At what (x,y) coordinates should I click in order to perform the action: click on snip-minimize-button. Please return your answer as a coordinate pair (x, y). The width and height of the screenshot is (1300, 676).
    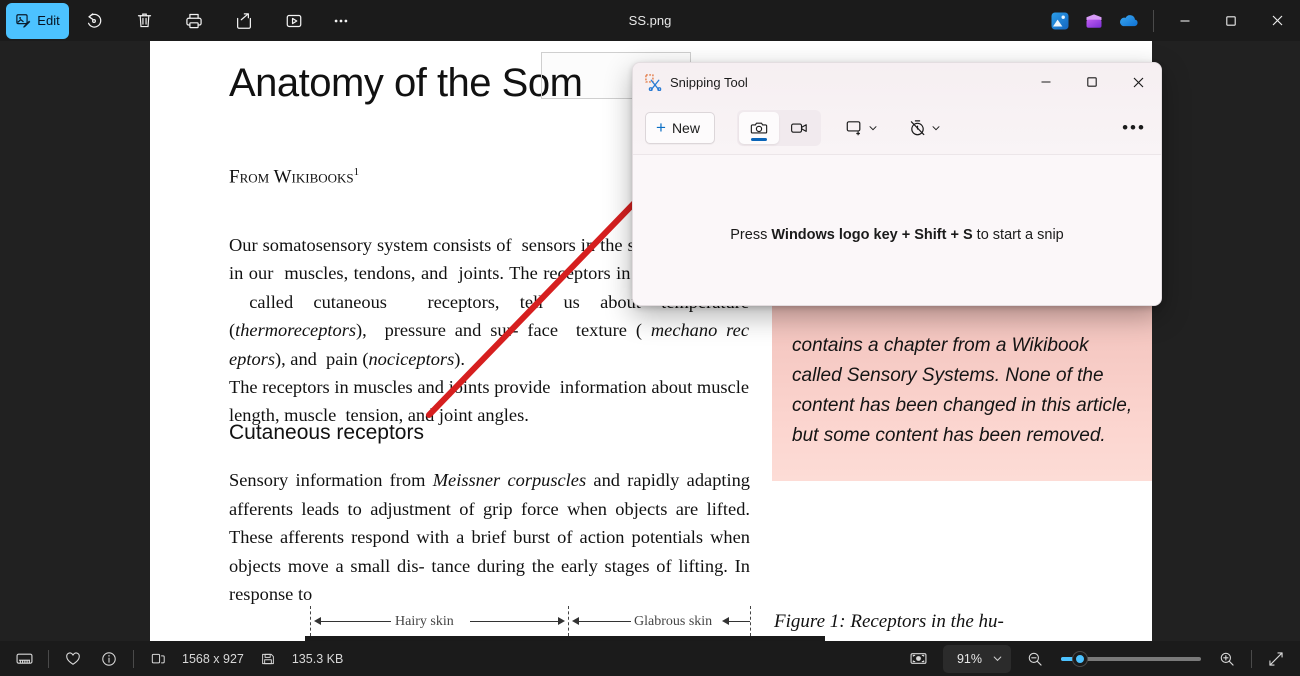
    Looking at the image, I should click on (1046, 82).